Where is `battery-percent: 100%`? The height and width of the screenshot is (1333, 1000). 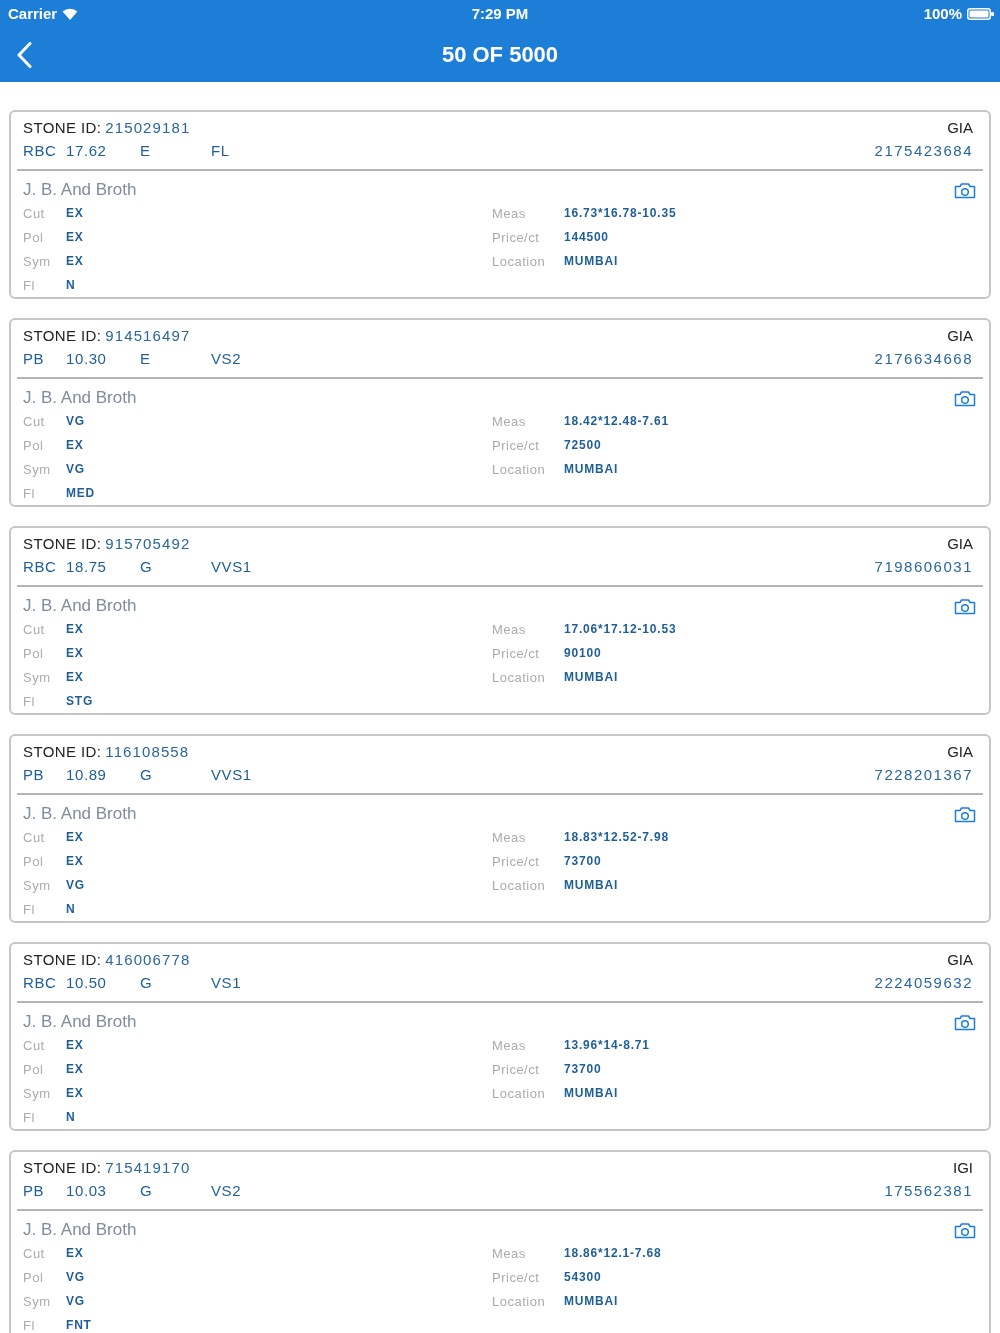
battery-percent: 100% is located at coordinates (942, 14).